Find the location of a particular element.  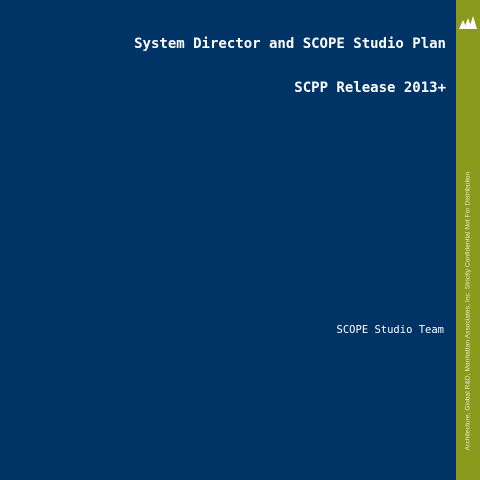

slide-subtitle: SCPP Release 2013+ is located at coordinates (370, 88).